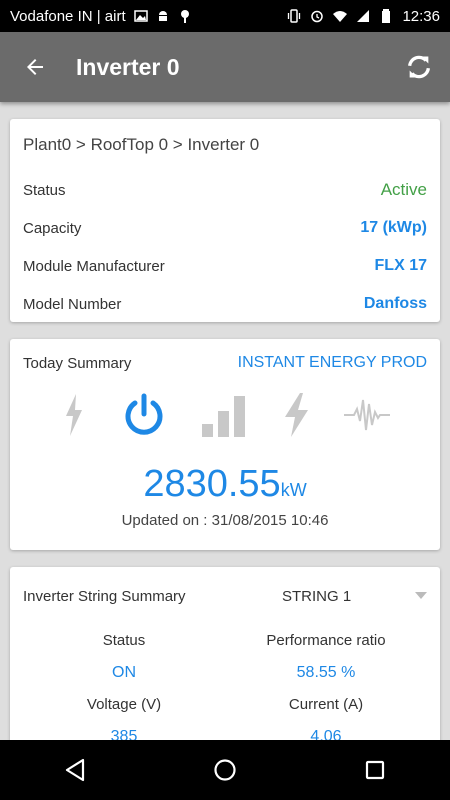  I want to click on dropdown-arrow-icon, so click(421, 595).